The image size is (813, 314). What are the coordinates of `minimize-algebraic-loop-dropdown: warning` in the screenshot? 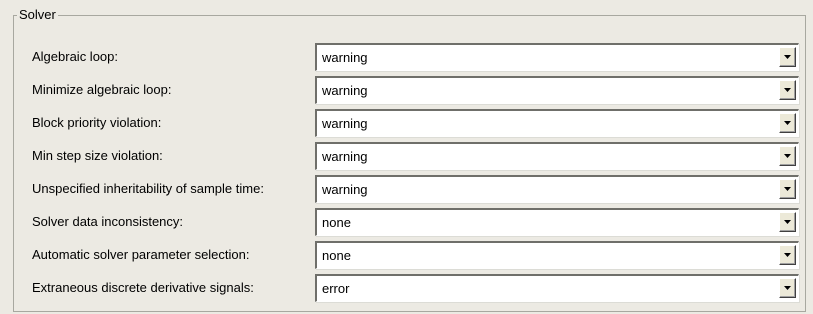 It's located at (557, 90).